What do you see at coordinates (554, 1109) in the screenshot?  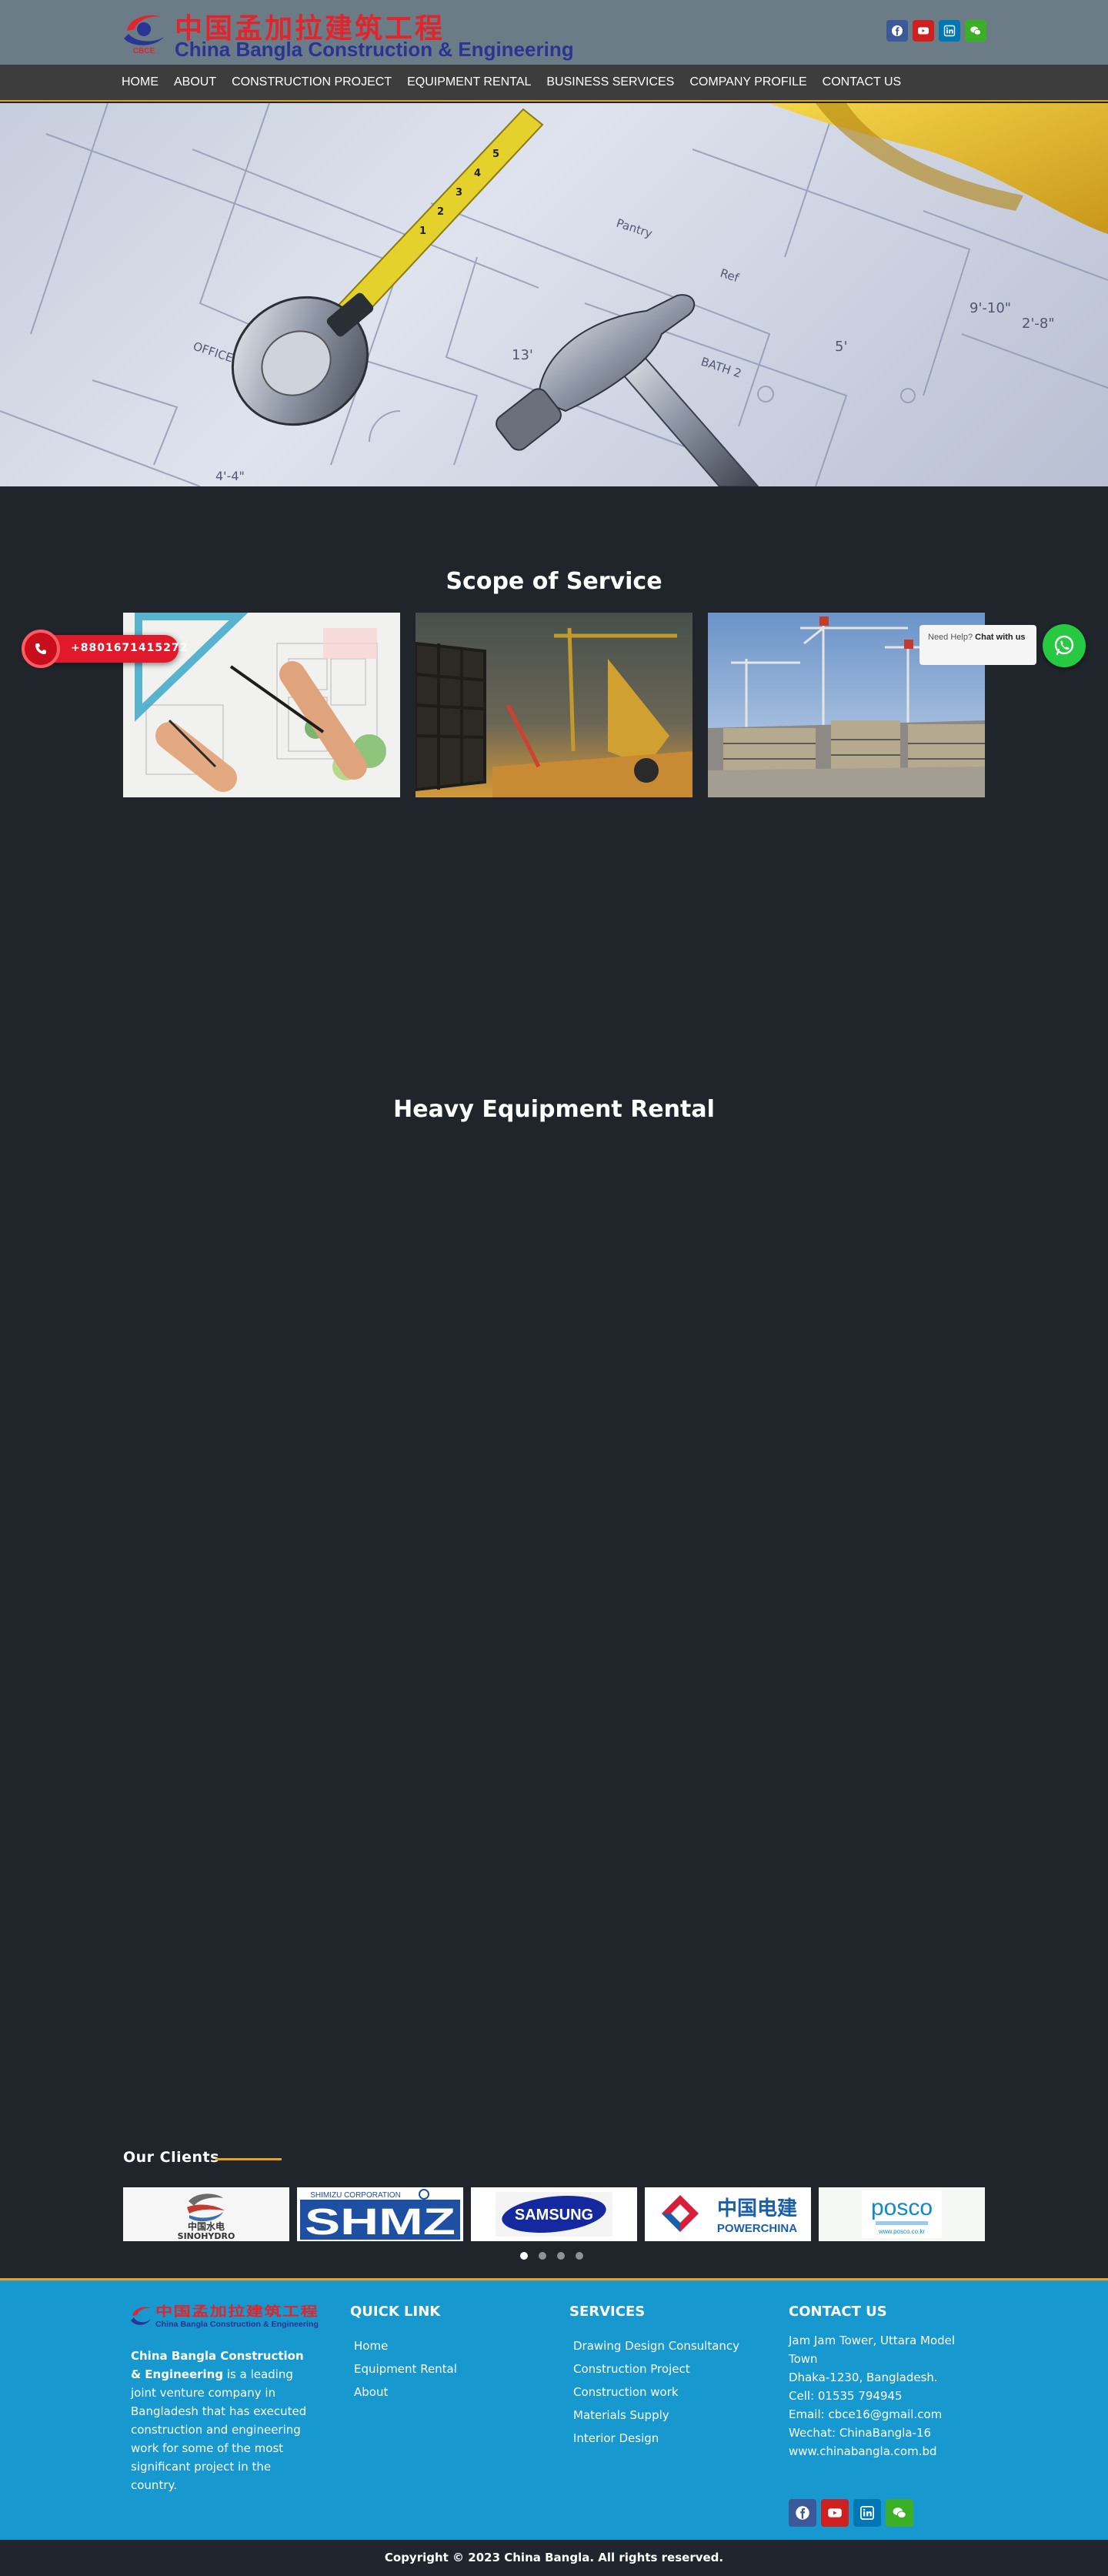 I see `heavy-equipment-rental-title: Heavy Equipment Rental` at bounding box center [554, 1109].